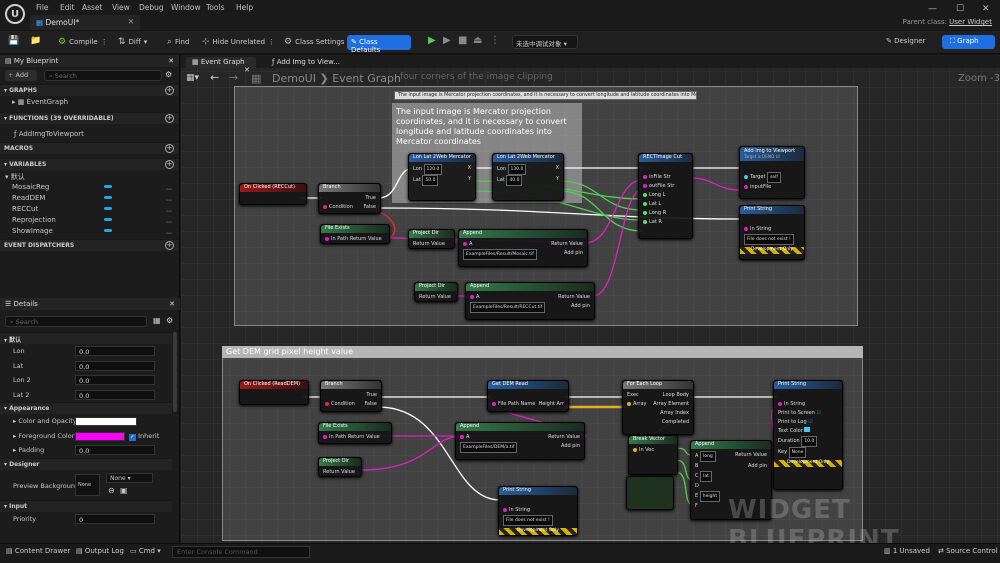  Describe the element at coordinates (697, 486) in the screenshot. I see `pin-label: D` at that location.